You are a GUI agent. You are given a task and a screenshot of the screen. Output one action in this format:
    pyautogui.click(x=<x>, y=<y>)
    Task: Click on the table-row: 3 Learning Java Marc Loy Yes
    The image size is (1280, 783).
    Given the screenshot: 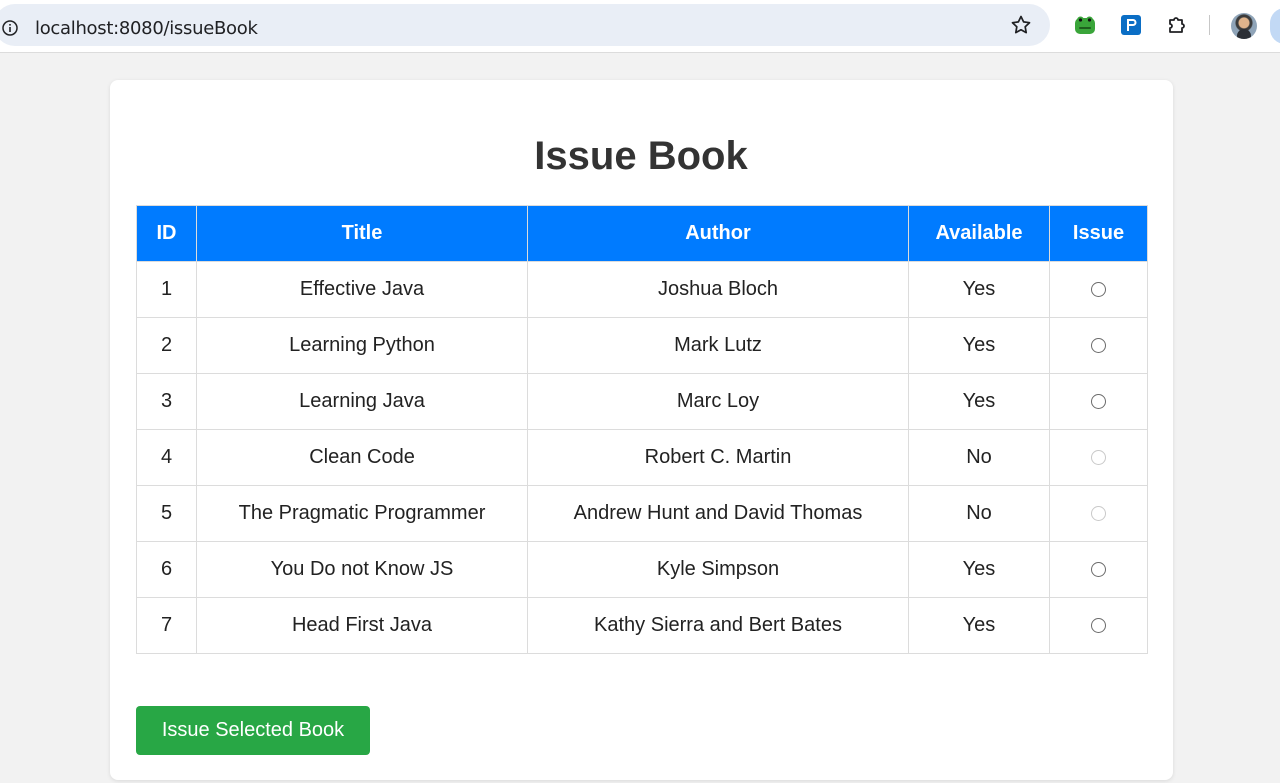 What is the action you would take?
    pyautogui.click(x=642, y=401)
    